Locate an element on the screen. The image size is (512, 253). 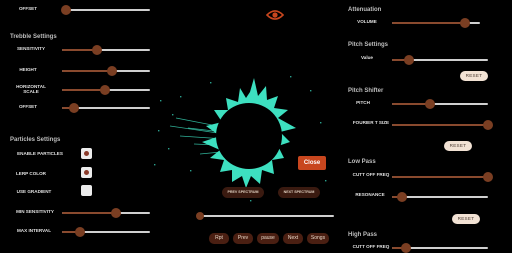
next-button: Next is located at coordinates (293, 238).